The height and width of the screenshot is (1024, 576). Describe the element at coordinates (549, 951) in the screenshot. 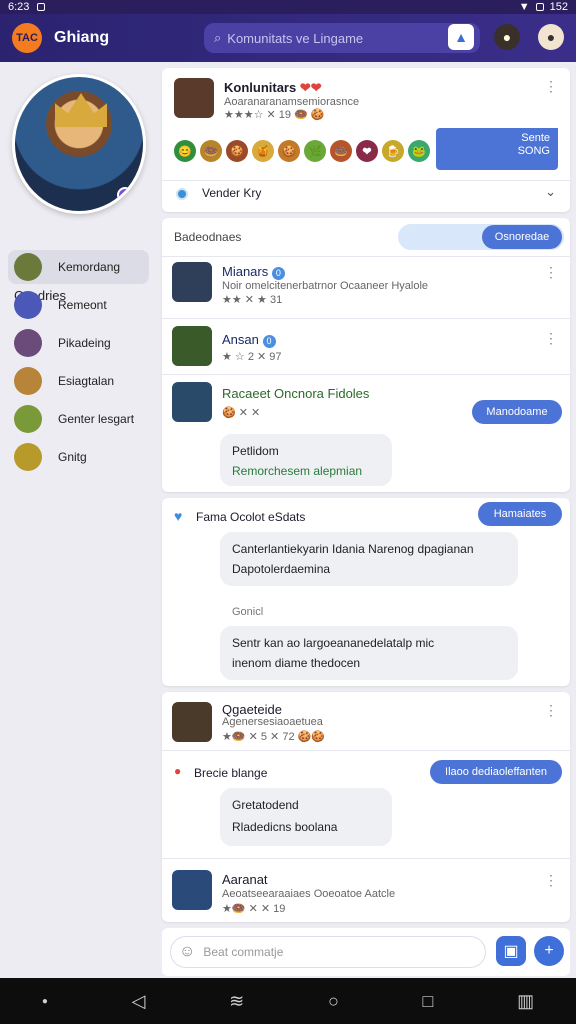

I see `add-button: +` at that location.